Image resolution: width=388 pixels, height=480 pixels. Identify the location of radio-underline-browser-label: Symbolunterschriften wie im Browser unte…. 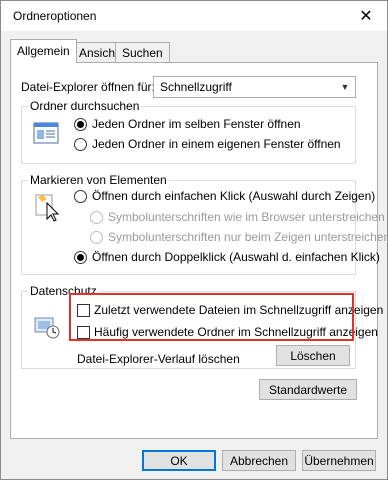
(246, 217).